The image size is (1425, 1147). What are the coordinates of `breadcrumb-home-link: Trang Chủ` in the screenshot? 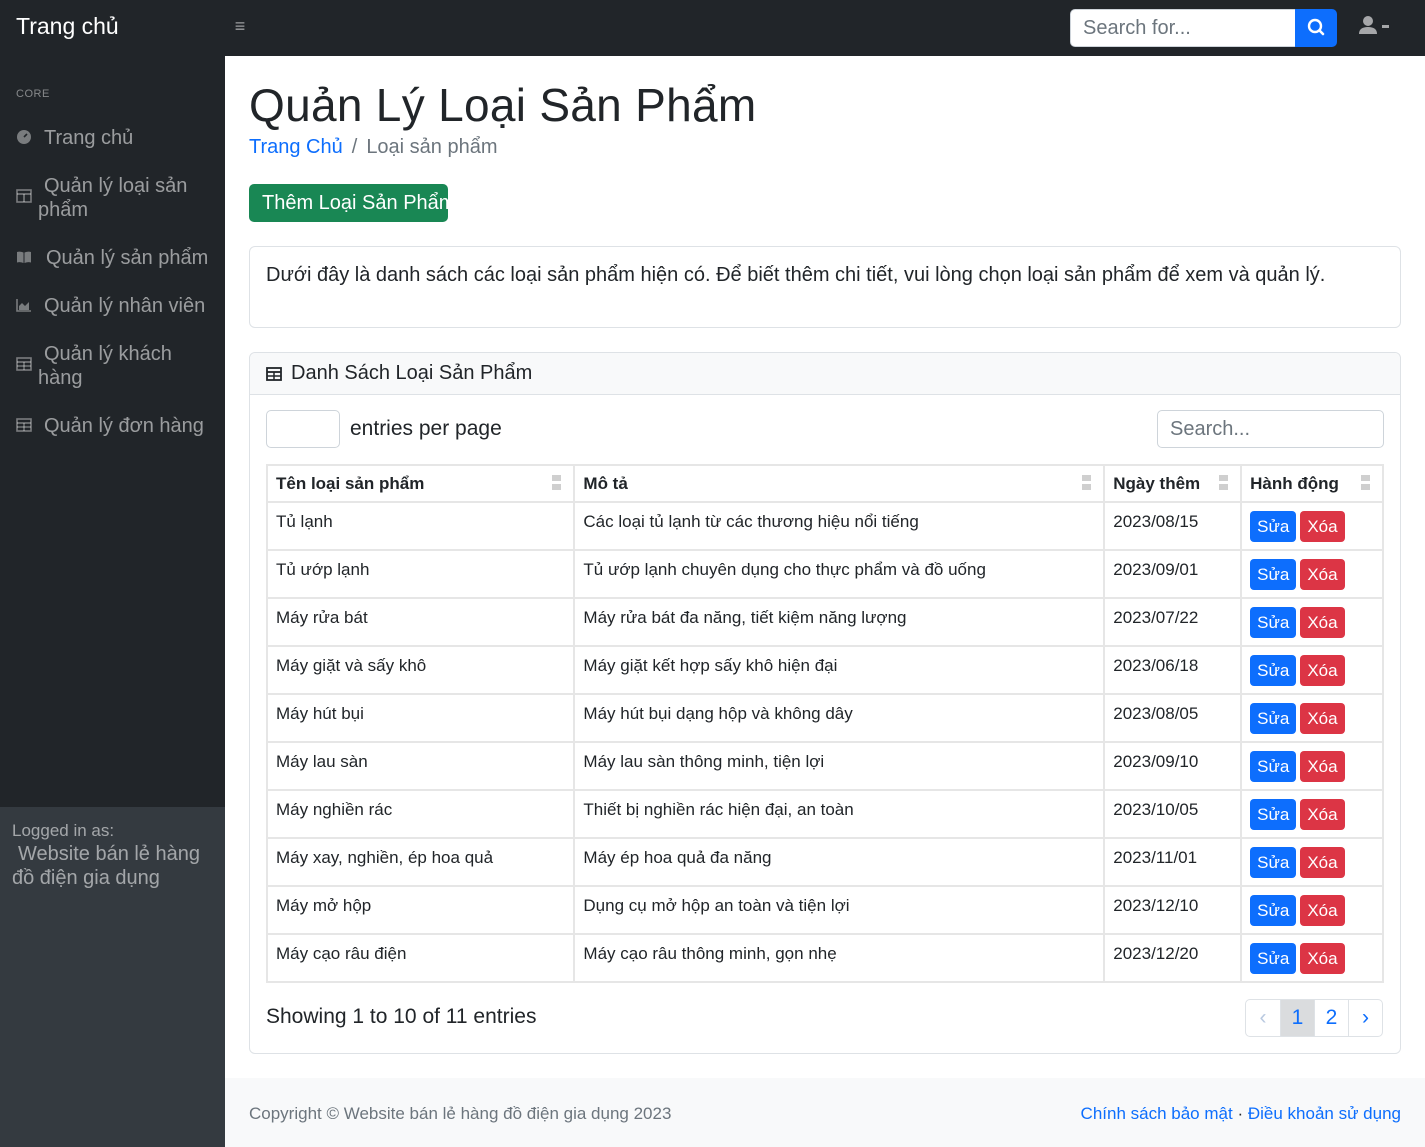 It's located at (296, 147).